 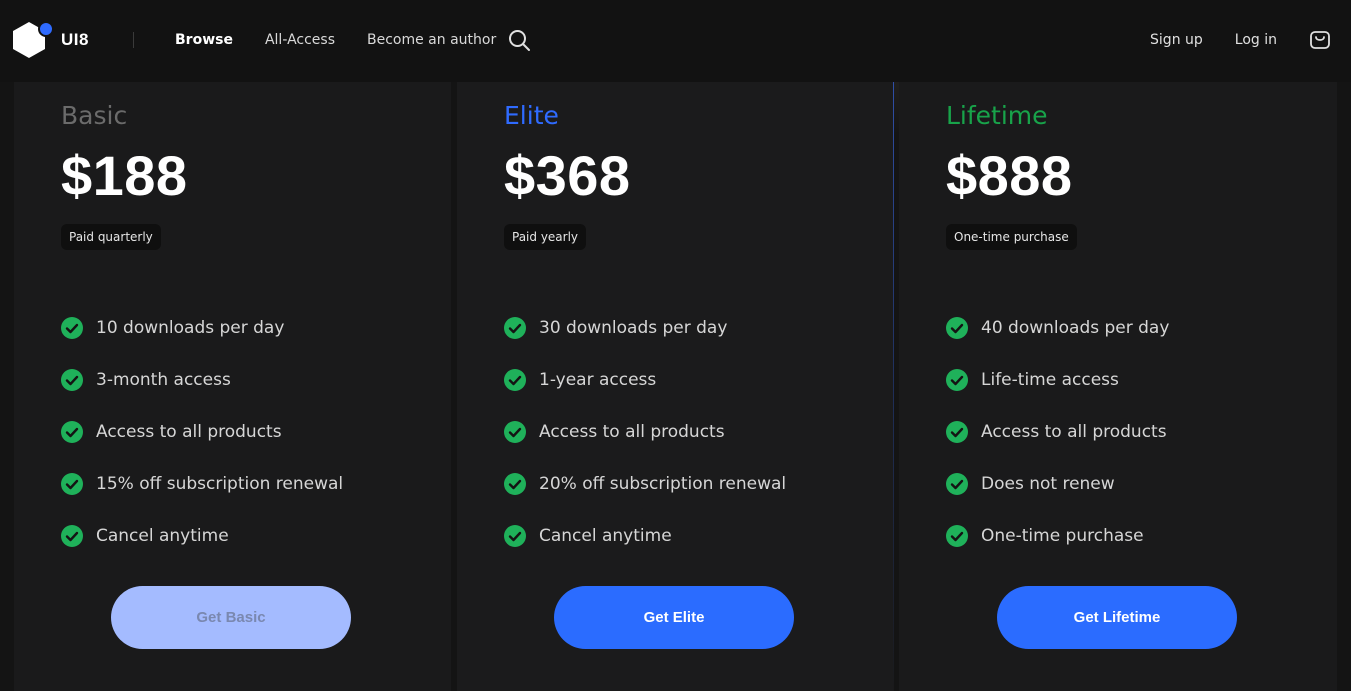 What do you see at coordinates (351, 40) in the screenshot?
I see `main-nav: Browse All-Access Become an author` at bounding box center [351, 40].